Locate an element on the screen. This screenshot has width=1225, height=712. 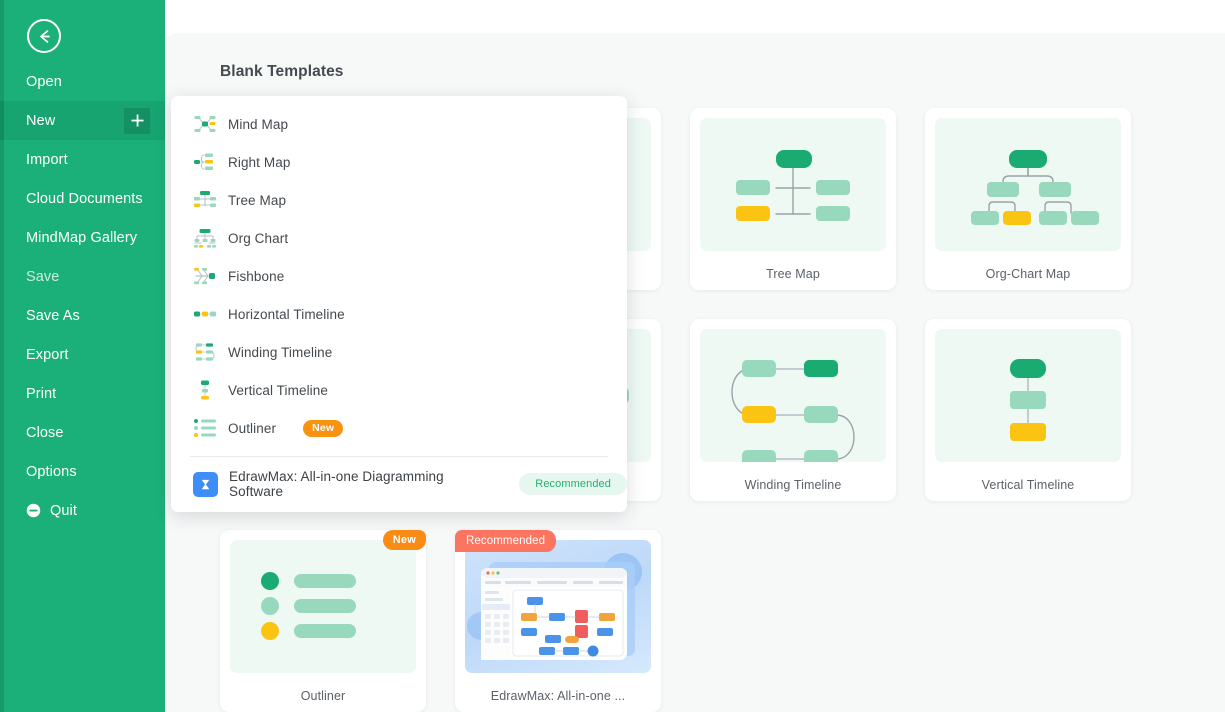
dropdown-item-mind-map: Mind Map is located at coordinates (399, 124).